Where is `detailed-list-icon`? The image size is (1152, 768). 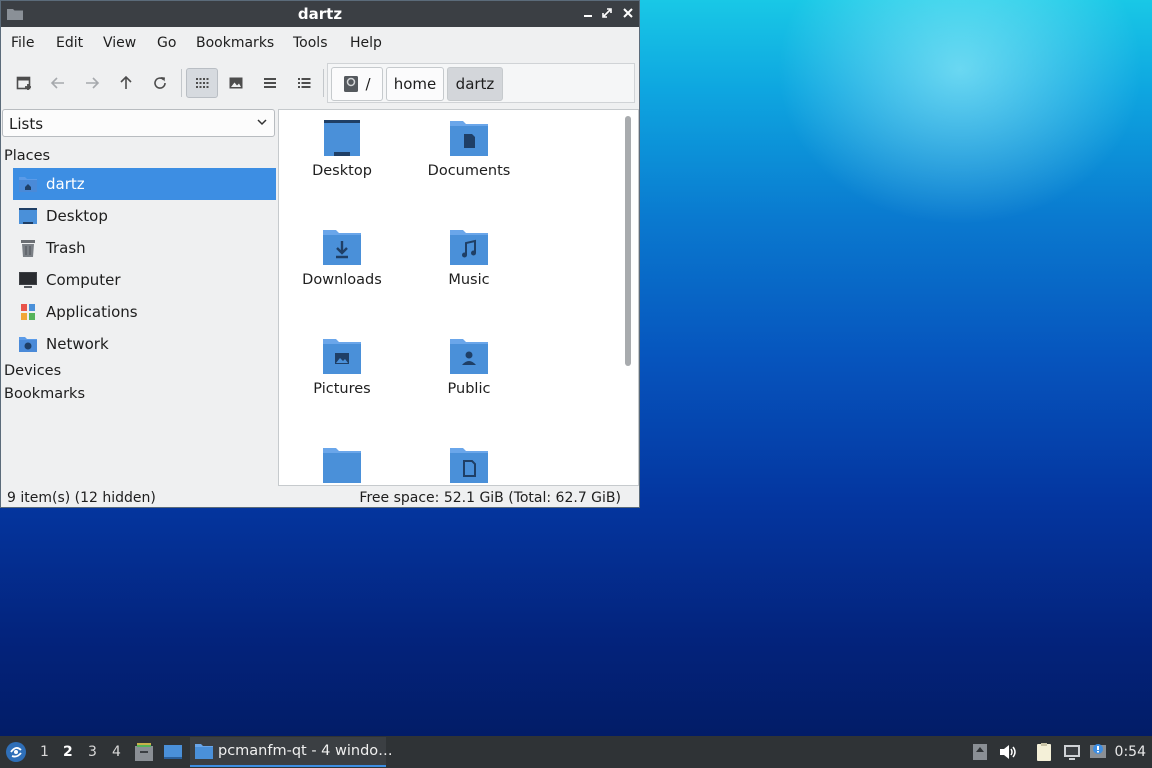 detailed-list-icon is located at coordinates (304, 83).